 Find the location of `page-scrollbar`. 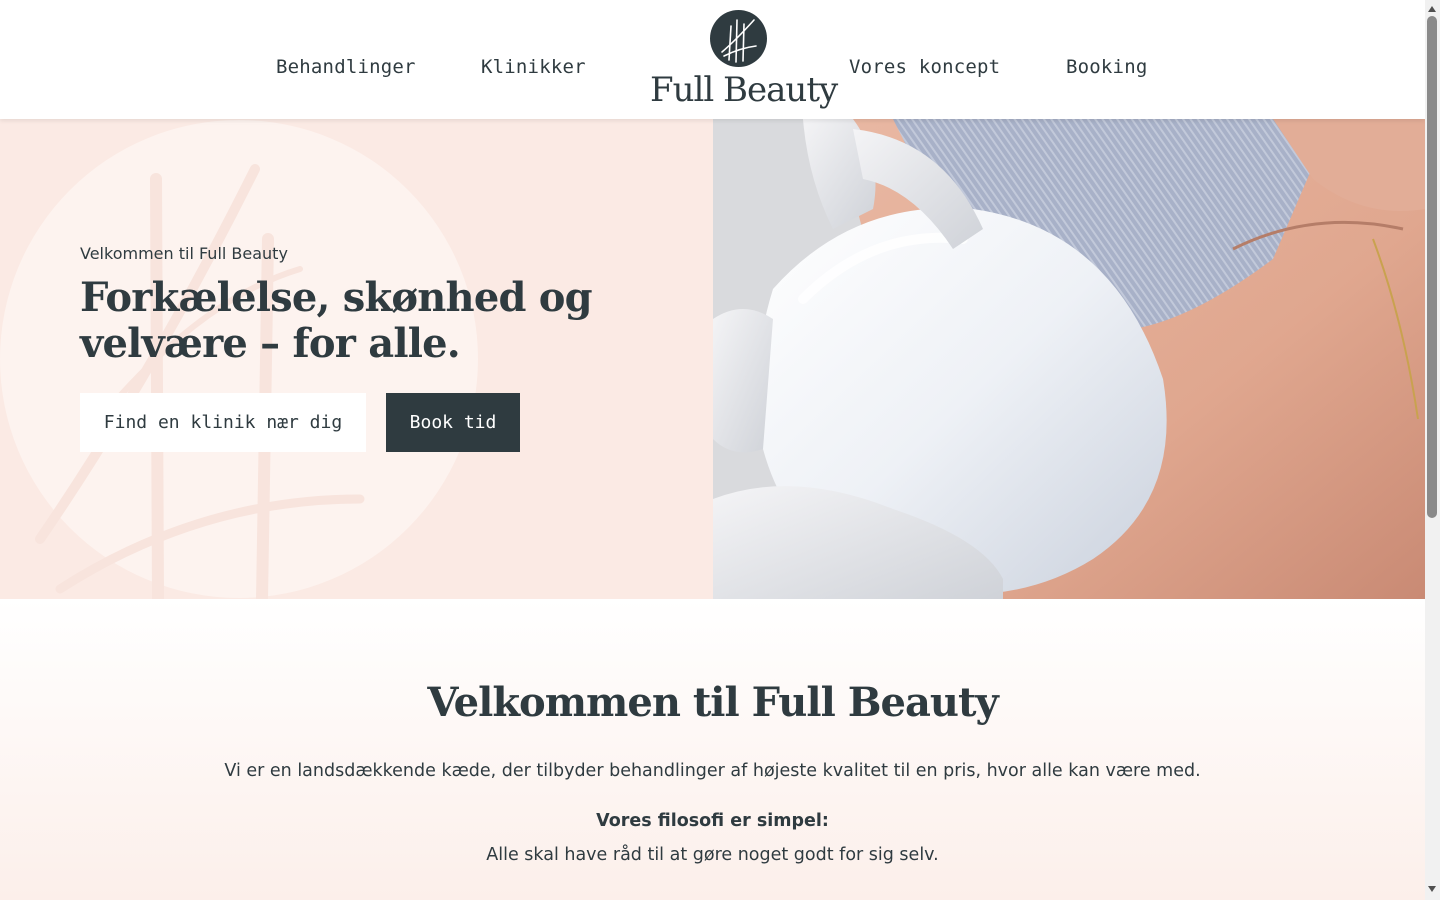

page-scrollbar is located at coordinates (1432, 450).